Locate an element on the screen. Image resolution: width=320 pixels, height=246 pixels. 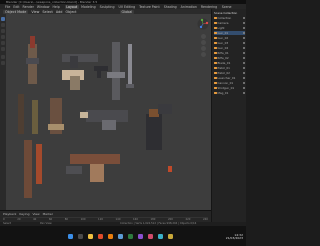
outliner-item-label: Rifle_01 is located at coordinates (223, 53).